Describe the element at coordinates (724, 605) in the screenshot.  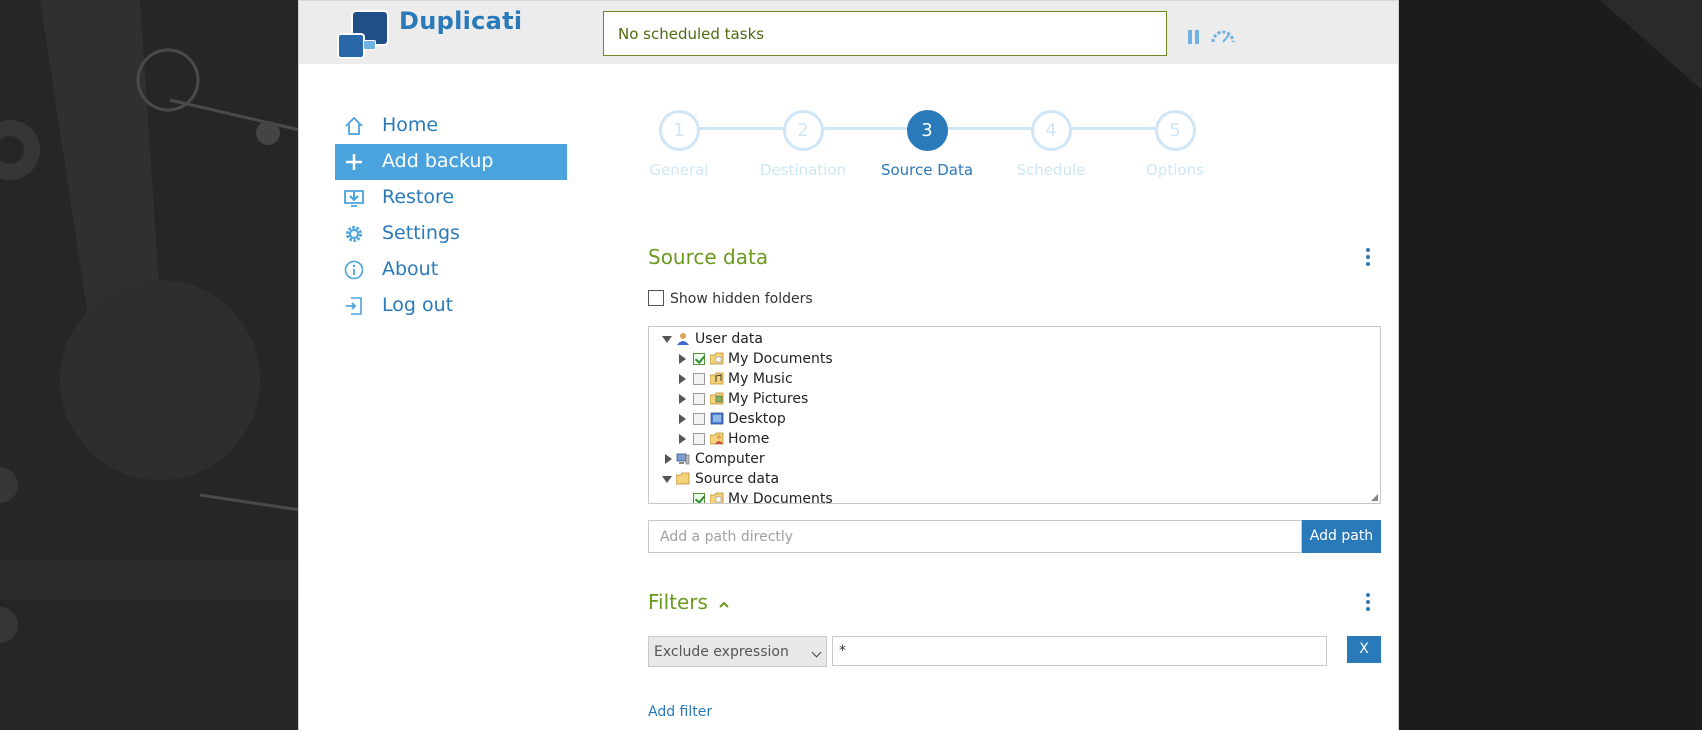
I see `chevron-up-icon` at that location.